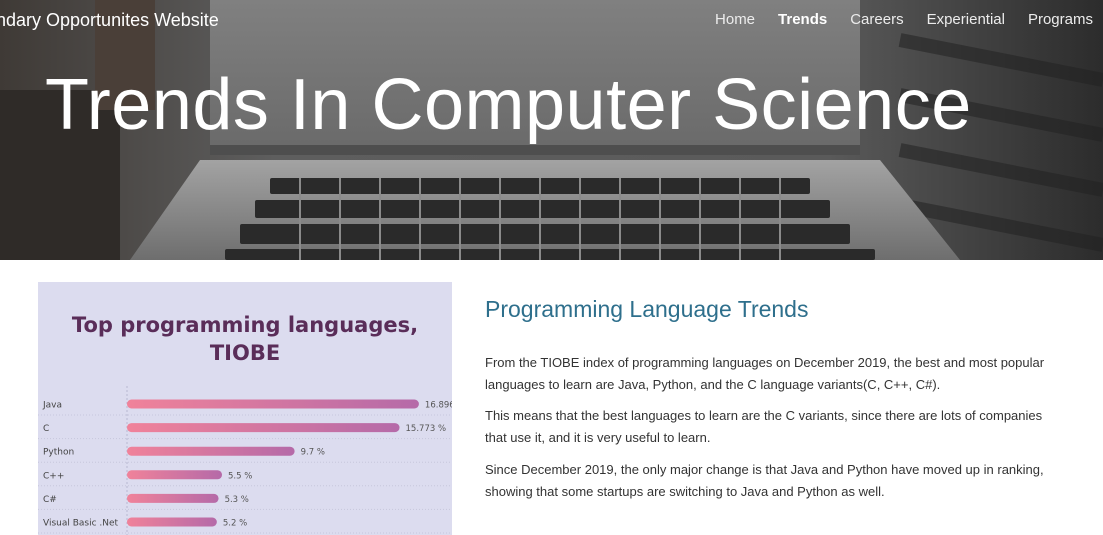 The height and width of the screenshot is (535, 1103). Describe the element at coordinates (438, 406) in the screenshot. I see `chart-value-label: 16.896 %` at that location.